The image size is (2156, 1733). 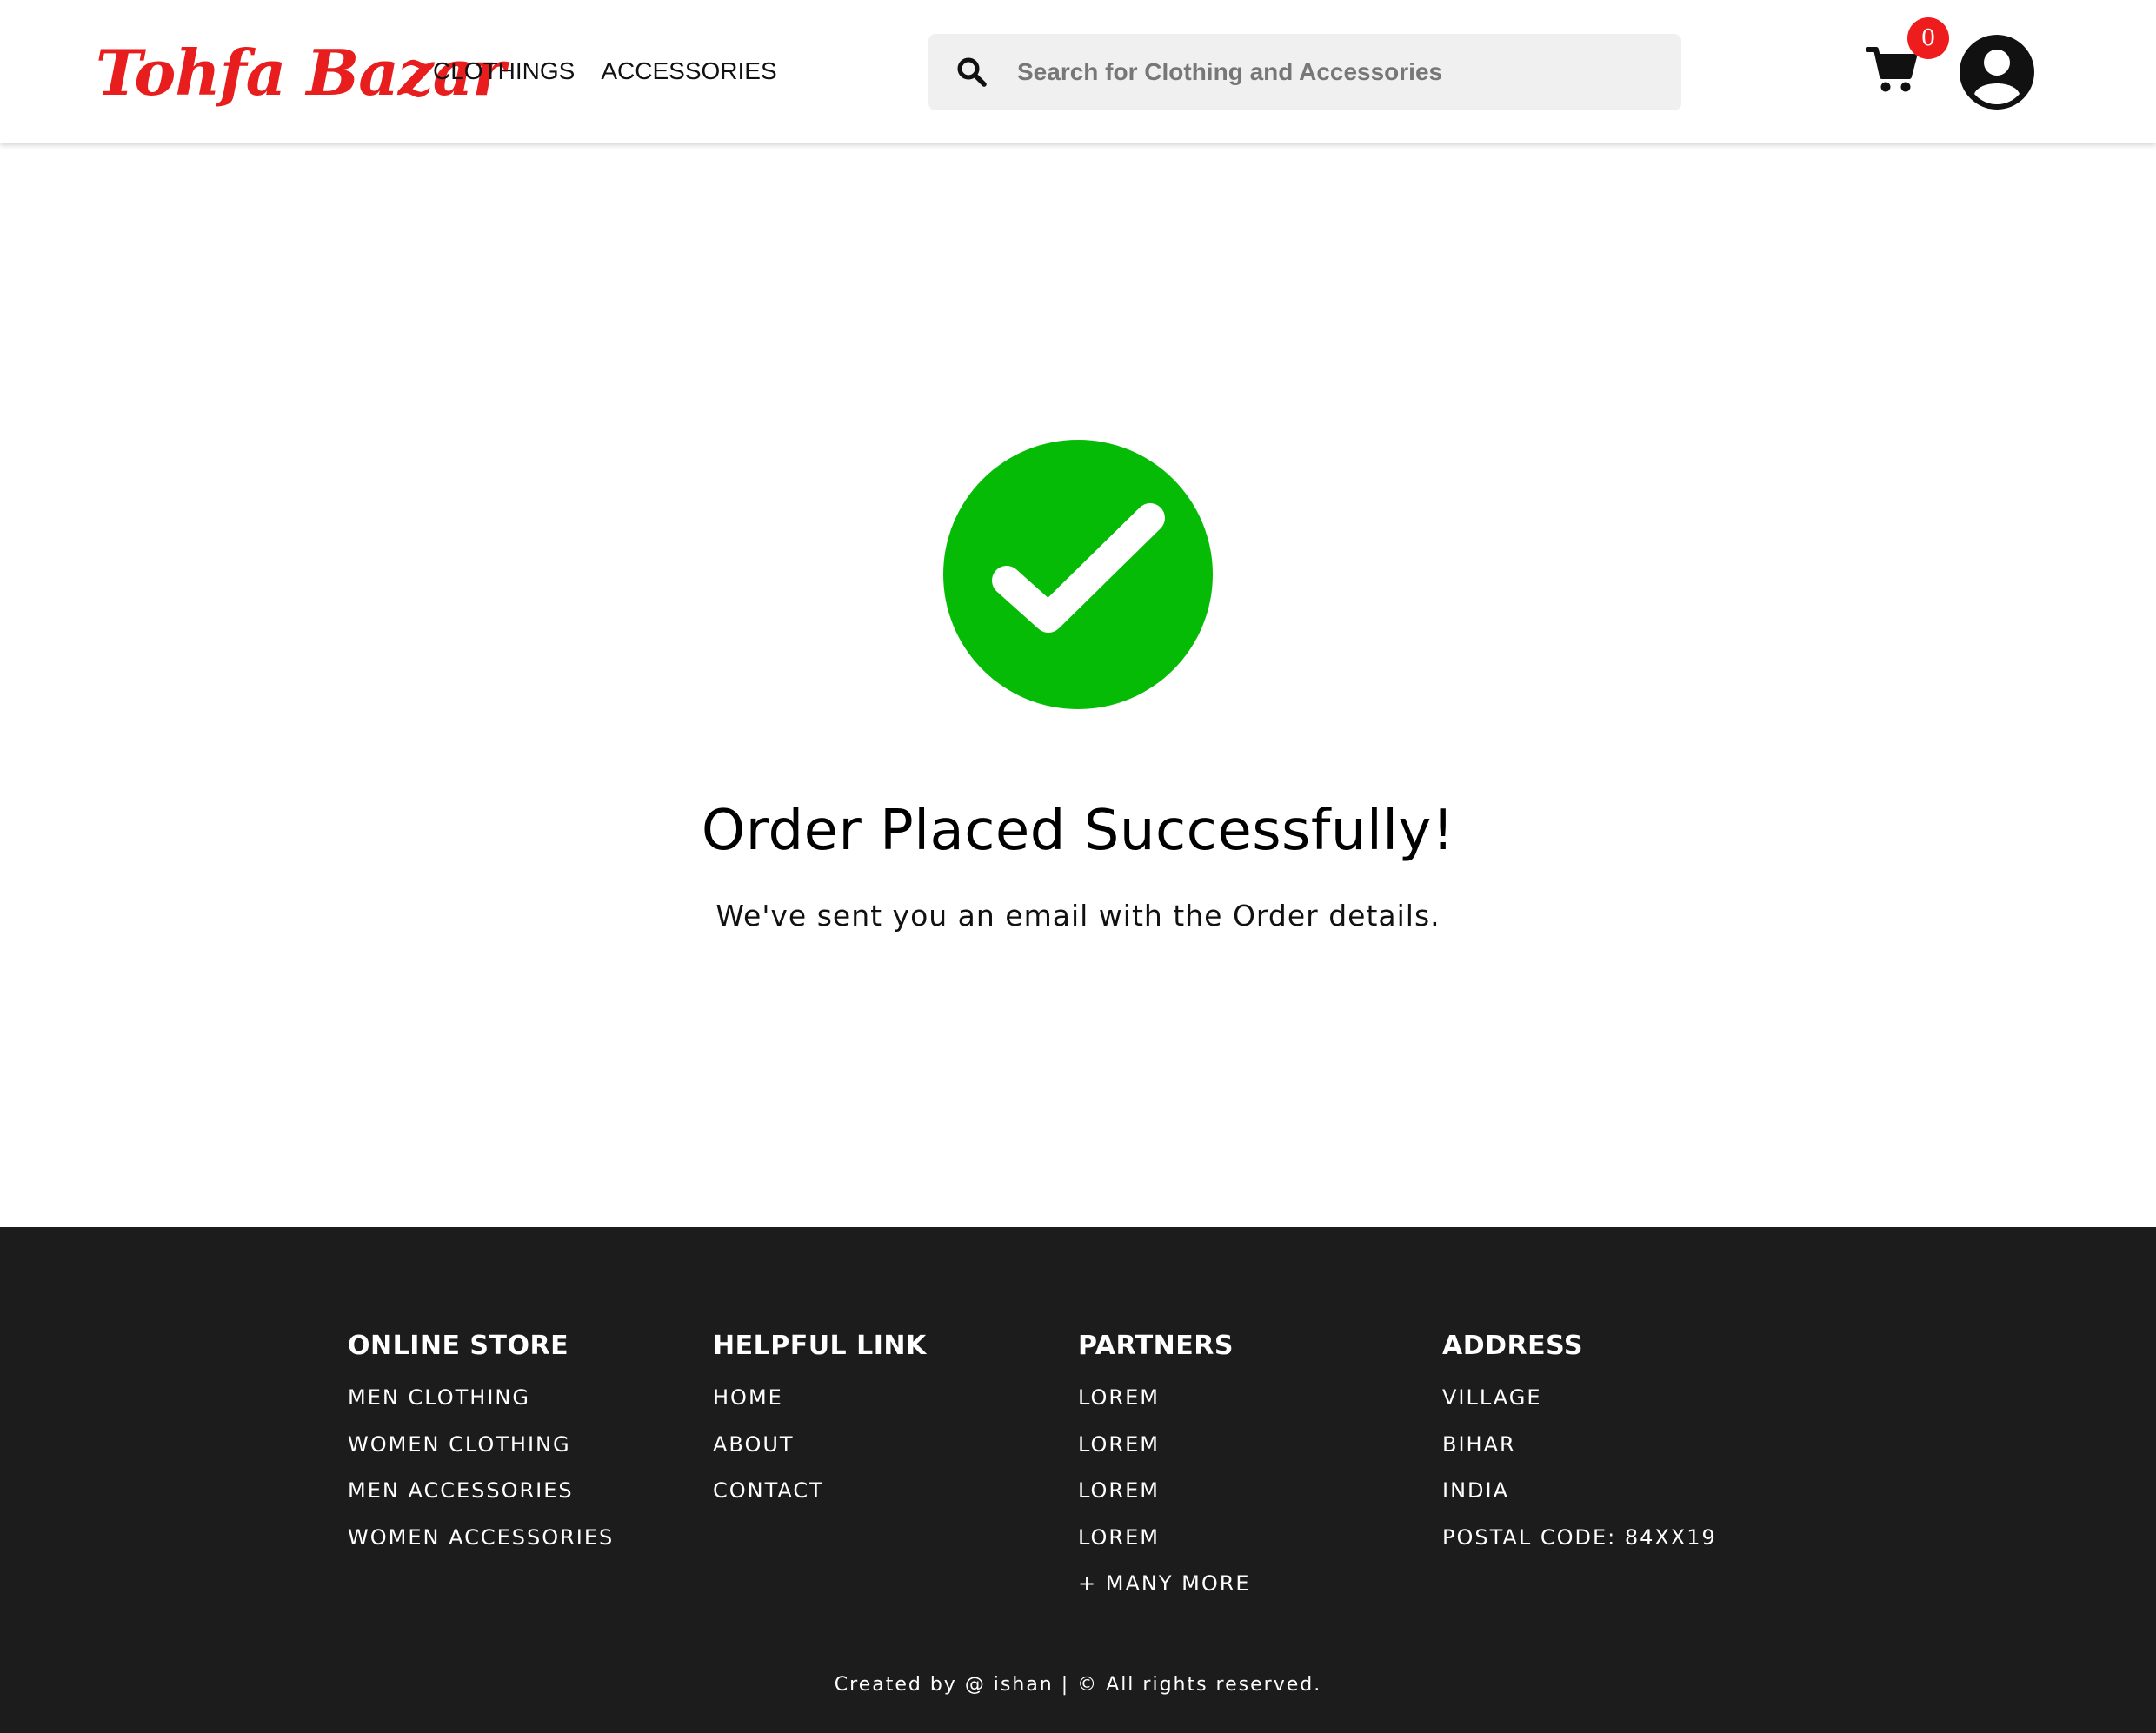 What do you see at coordinates (1492, 1397) in the screenshot?
I see `address-line: VILLAGE` at bounding box center [1492, 1397].